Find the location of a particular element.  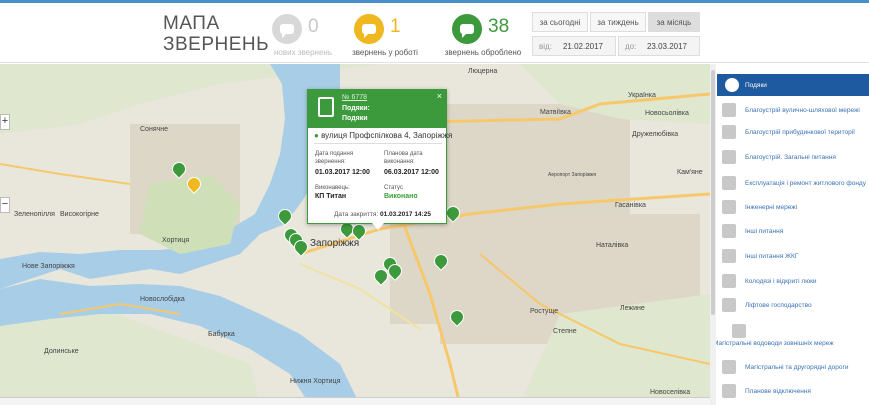

title-line1: МАПА is located at coordinates (191, 23).